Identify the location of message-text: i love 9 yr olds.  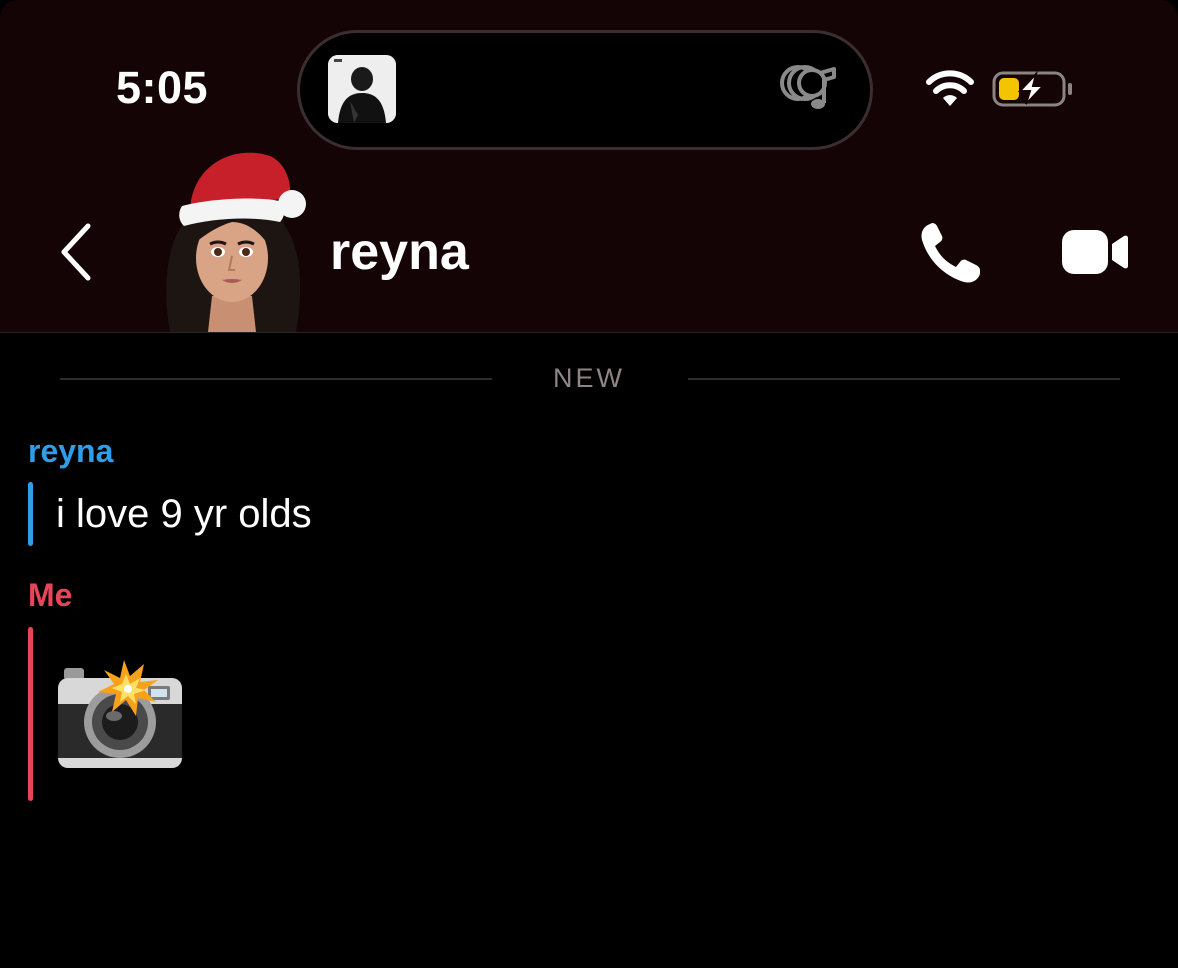
(184, 514).